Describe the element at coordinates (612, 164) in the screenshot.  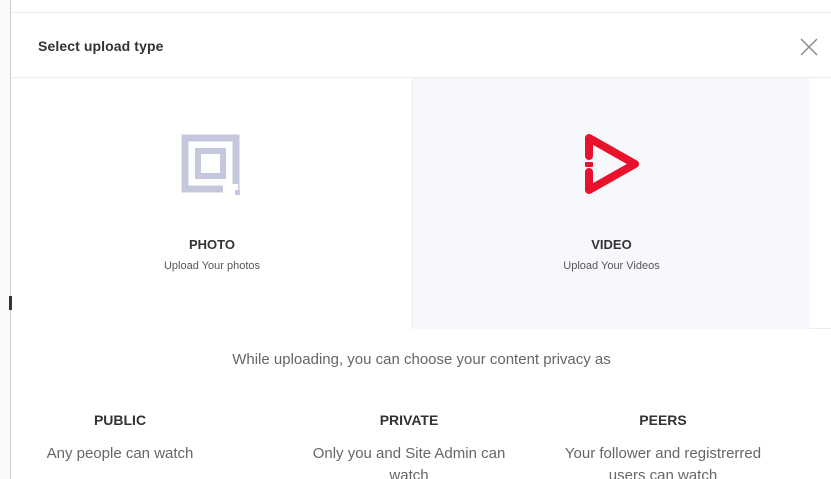
I see `play-icon` at that location.